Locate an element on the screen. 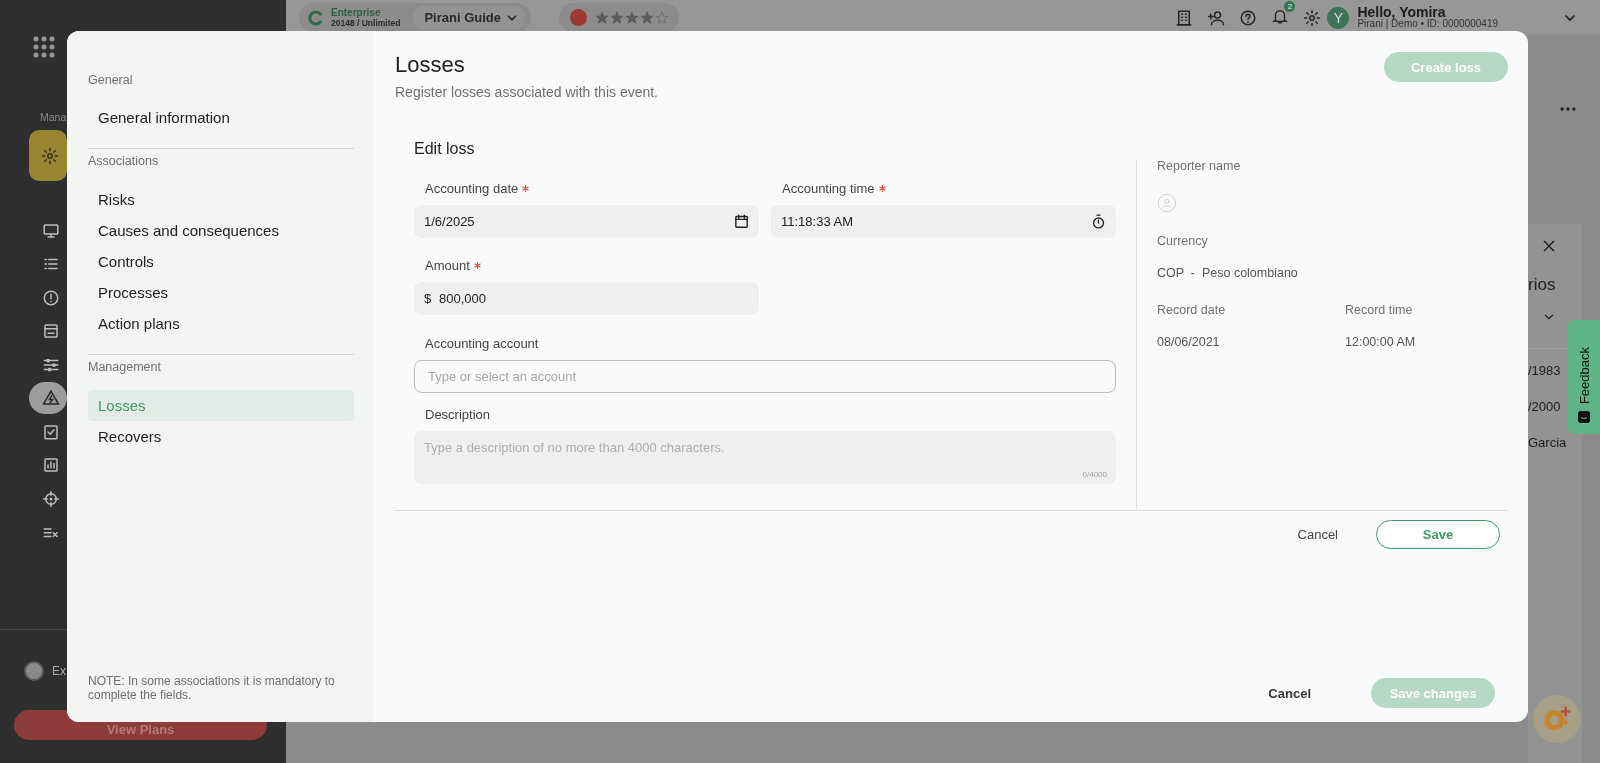  table-cell-text: /2000 is located at coordinates (1545, 407).